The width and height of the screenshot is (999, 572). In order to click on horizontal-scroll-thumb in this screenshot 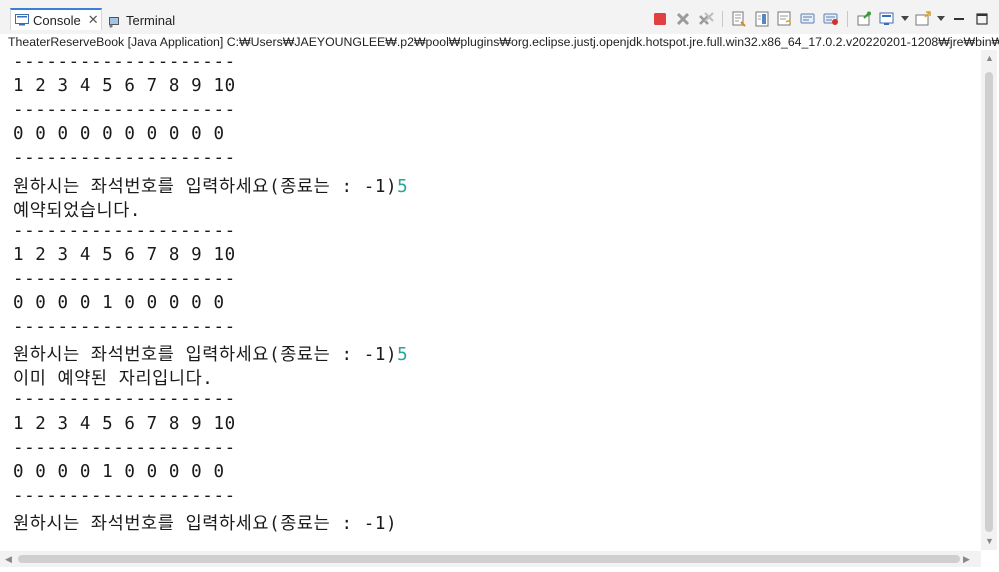, I will do `click(489, 559)`.